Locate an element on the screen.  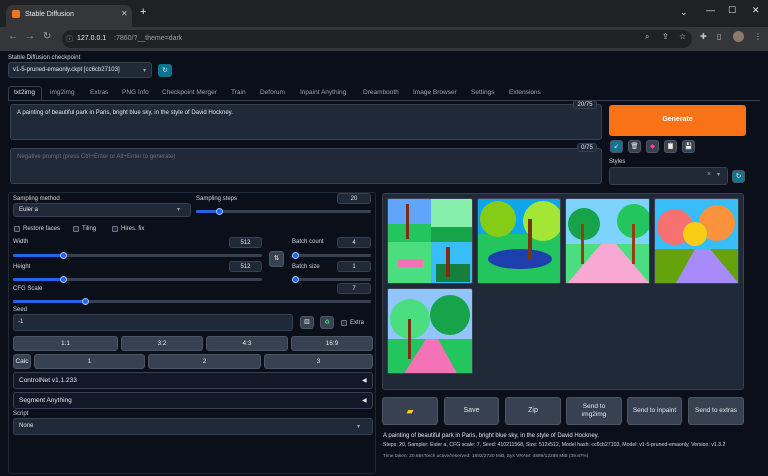
height-input: 512 is located at coordinates (245, 266).